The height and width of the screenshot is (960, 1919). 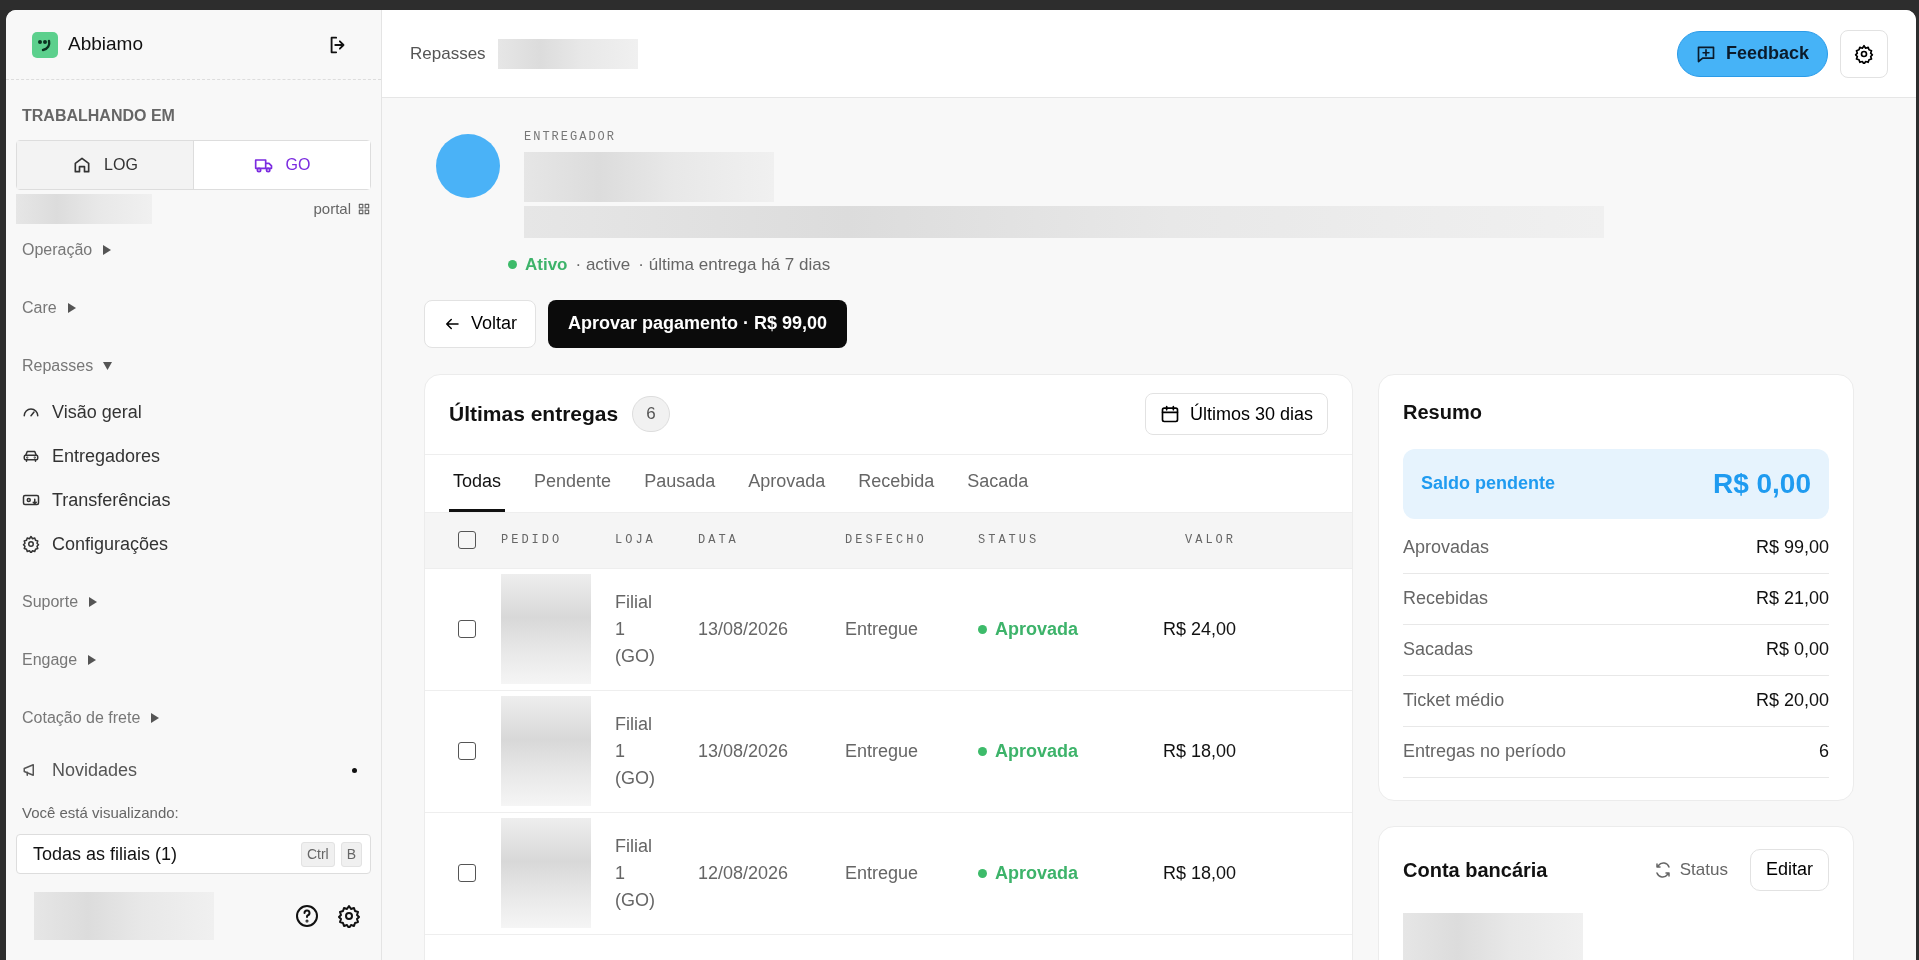 What do you see at coordinates (45, 44) in the screenshot?
I see `logo-icon` at bounding box center [45, 44].